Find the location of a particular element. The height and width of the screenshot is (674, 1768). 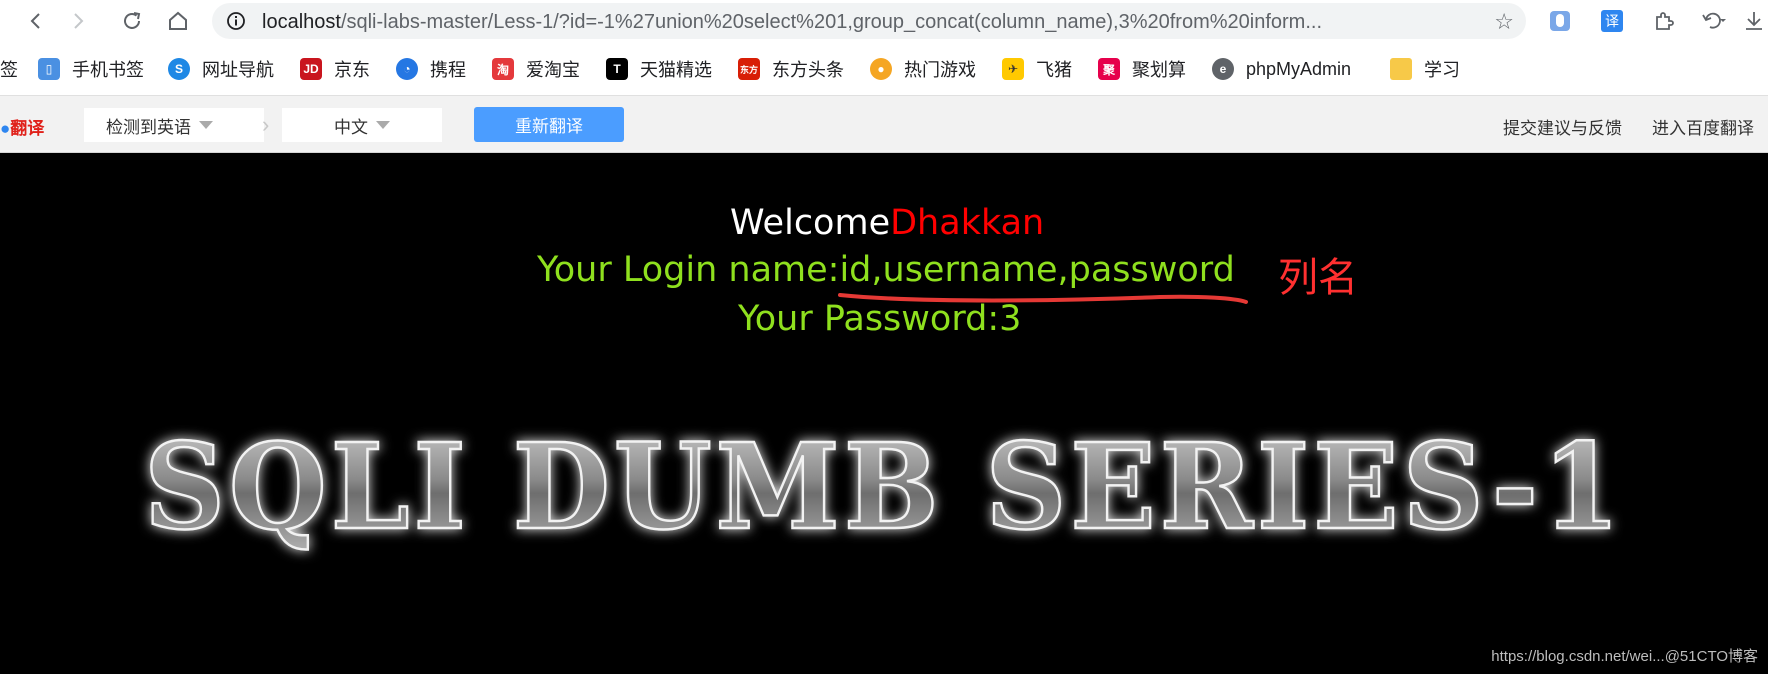

column-name-annotation: 列名 is located at coordinates (1318, 278).